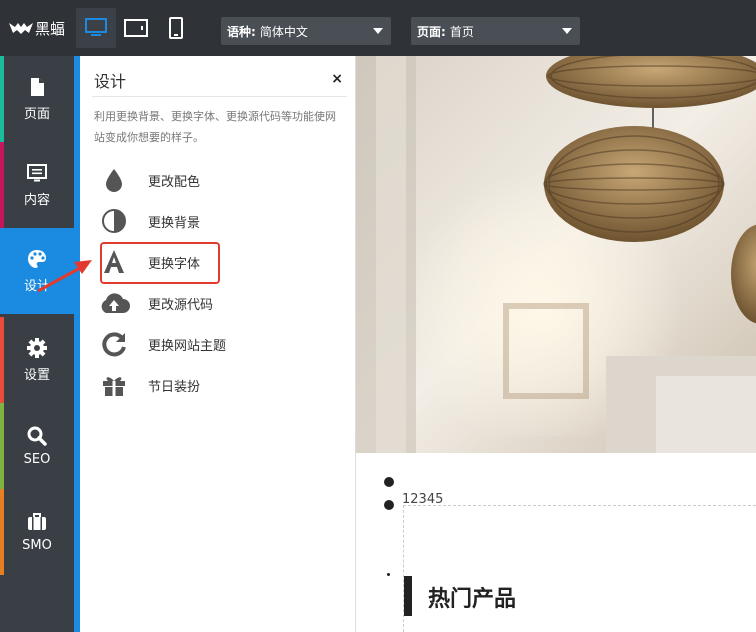 The image size is (756, 632). I want to click on nav-item-smo: SMO, so click(37, 532).